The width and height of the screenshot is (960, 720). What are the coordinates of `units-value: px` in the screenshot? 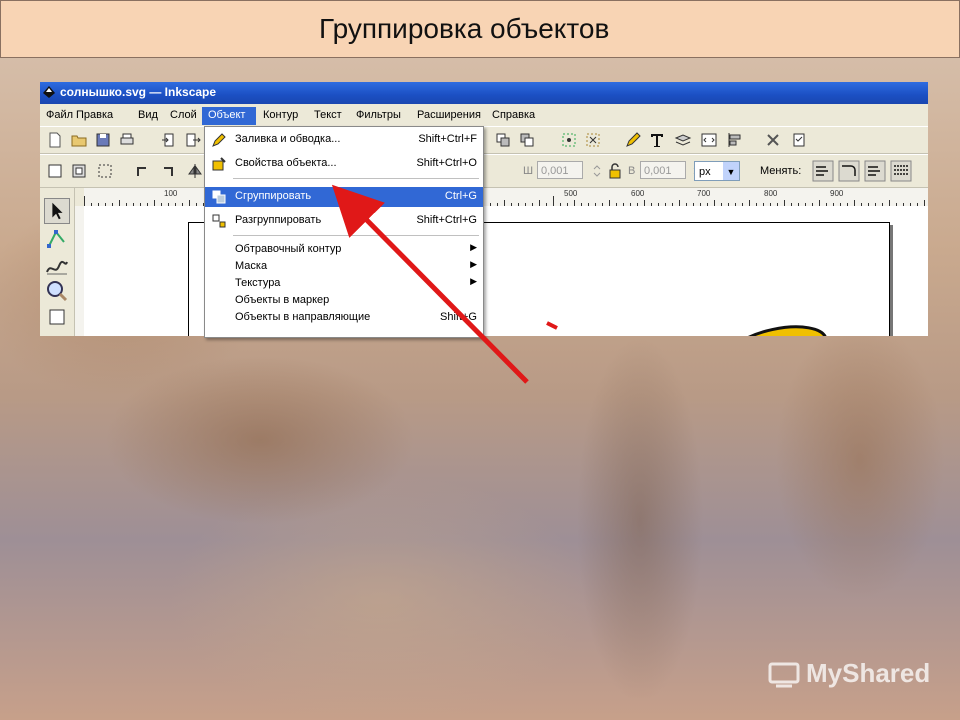 It's located at (705, 172).